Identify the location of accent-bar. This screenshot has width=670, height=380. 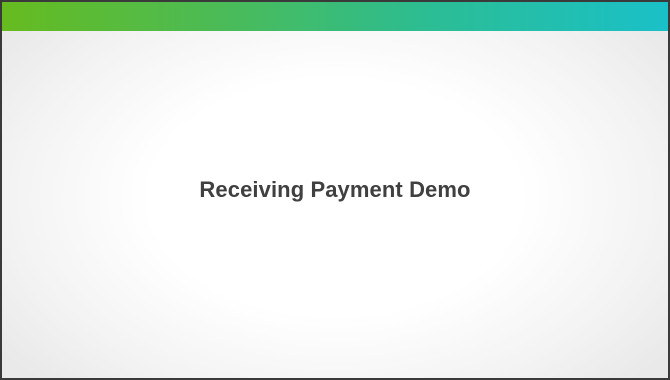
(335, 16).